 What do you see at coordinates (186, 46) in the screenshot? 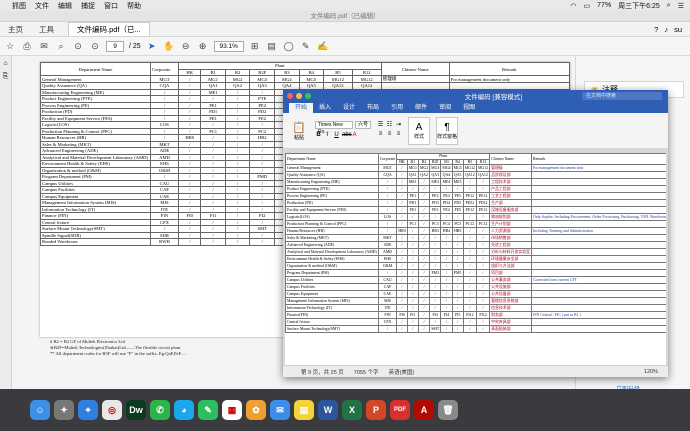
I see `zoom-out-icon: ⊖` at bounding box center [186, 46].